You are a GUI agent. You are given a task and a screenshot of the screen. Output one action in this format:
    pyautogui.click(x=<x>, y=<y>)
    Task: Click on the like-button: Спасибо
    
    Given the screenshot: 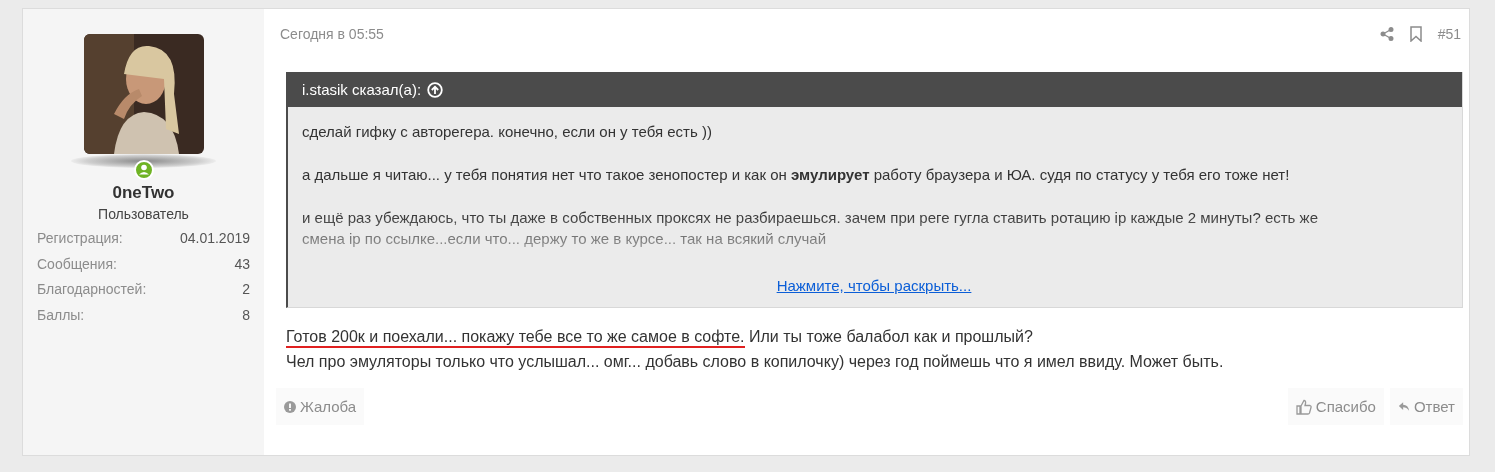 What is the action you would take?
    pyautogui.click(x=1335, y=406)
    